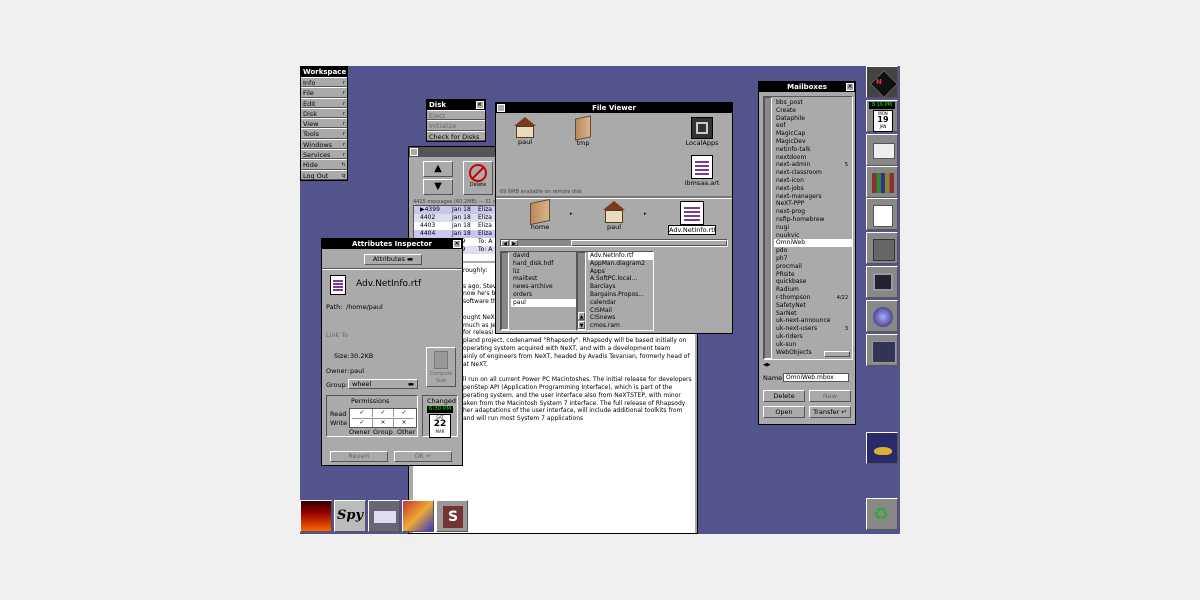  I want to click on path-item-paul: paul, so click(614, 216).